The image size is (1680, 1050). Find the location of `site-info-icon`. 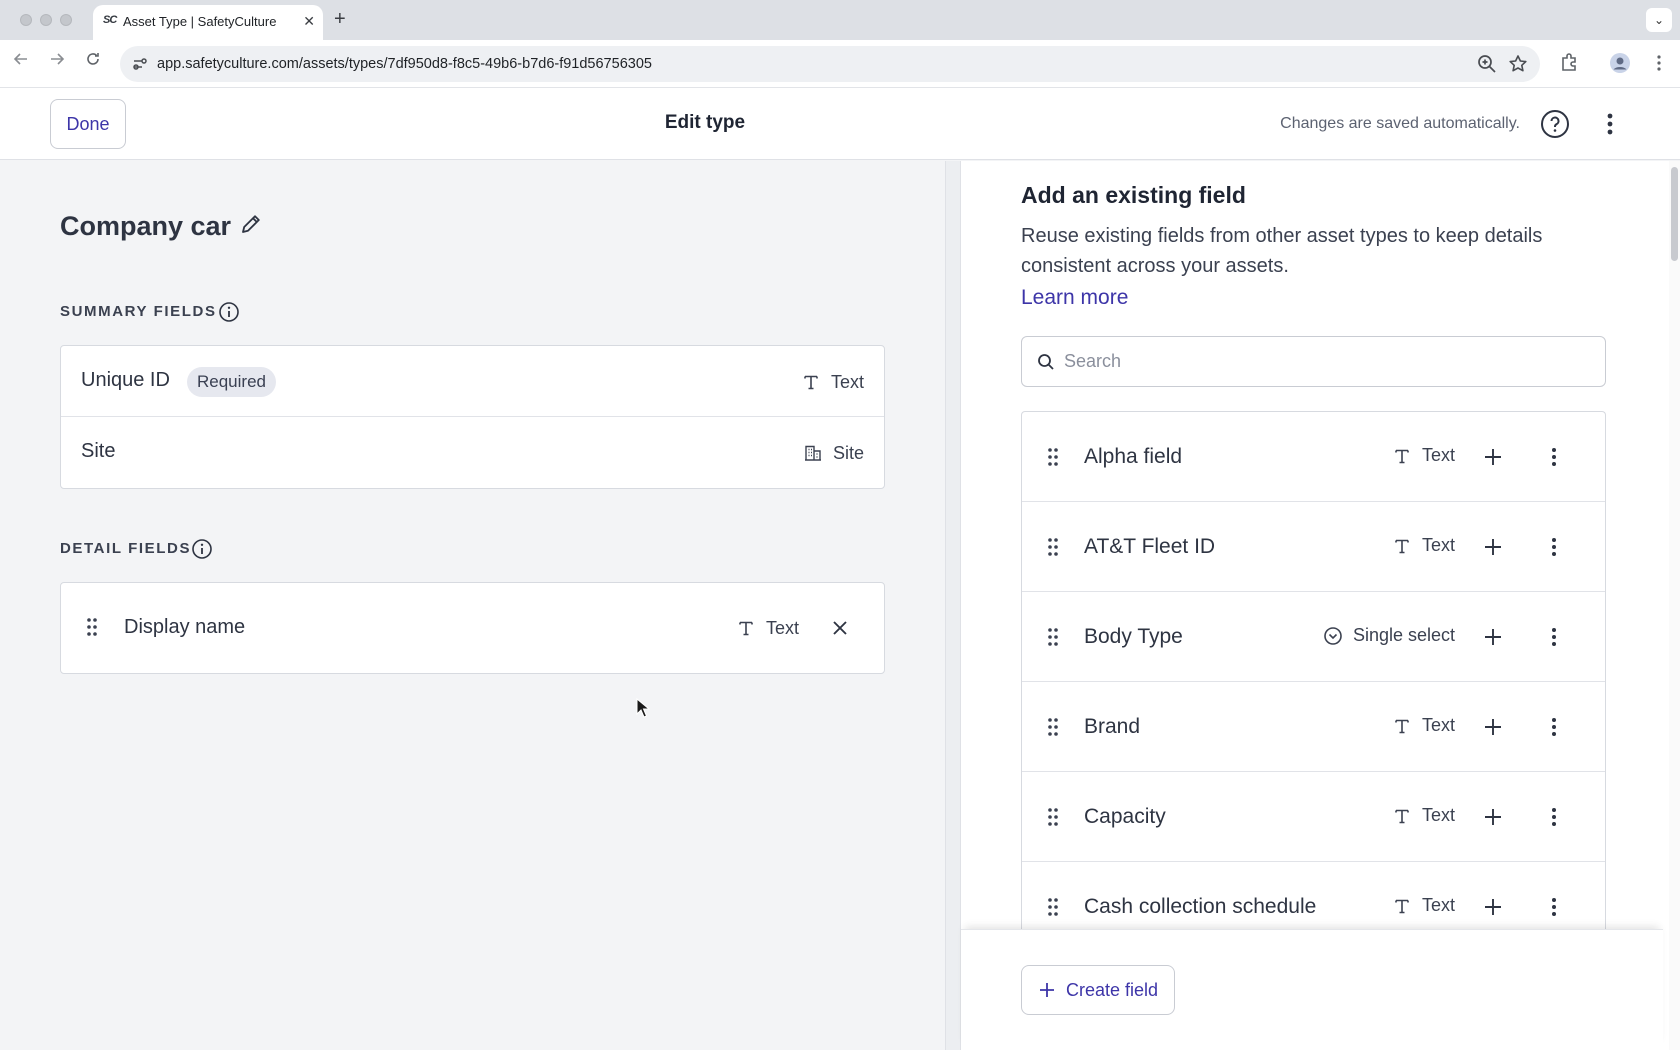

site-info-icon is located at coordinates (140, 64).